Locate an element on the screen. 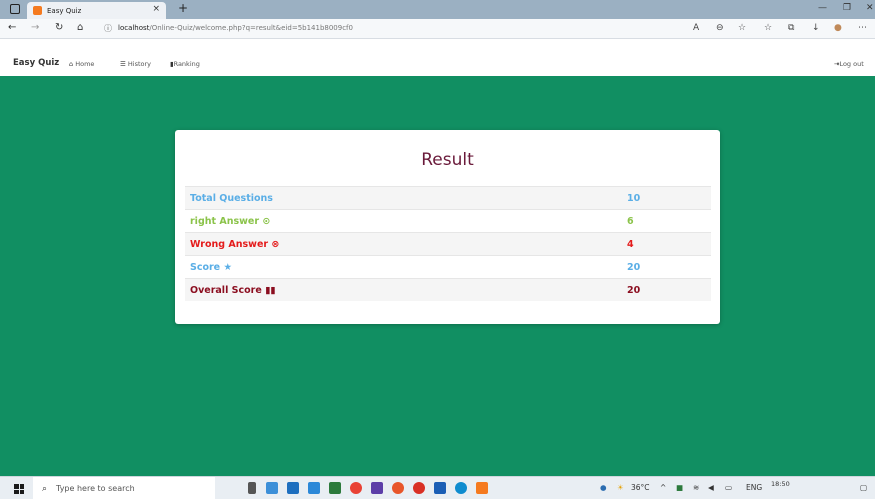  taskbar-search-box: ⌕ Type here to search is located at coordinates (124, 488).